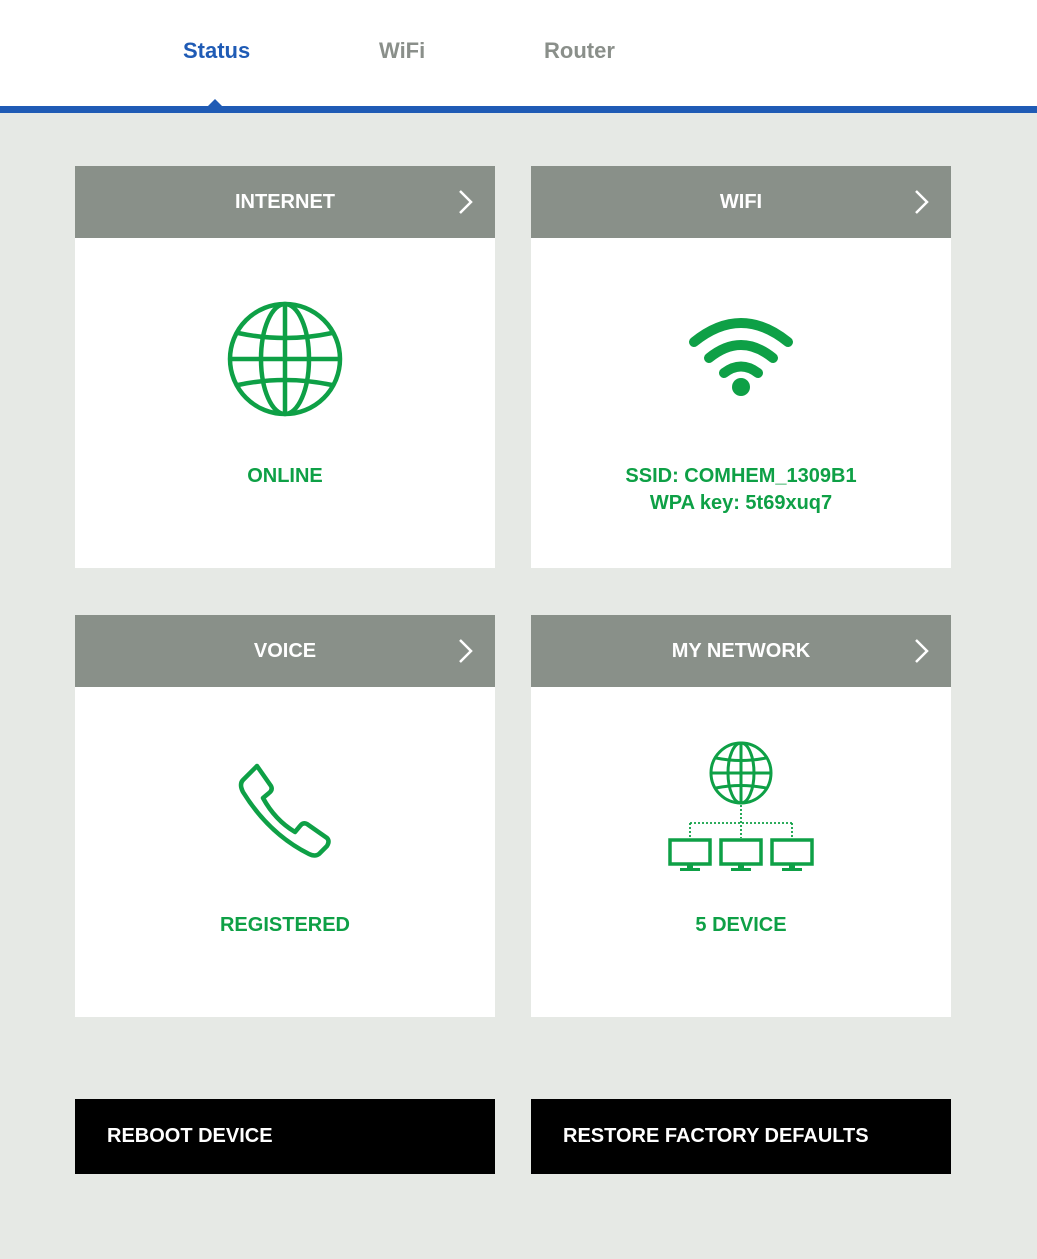 This screenshot has height=1259, width=1037. Describe the element at coordinates (190, 1136) in the screenshot. I see `reboot-device-label: REBOOT DEVICE` at that location.